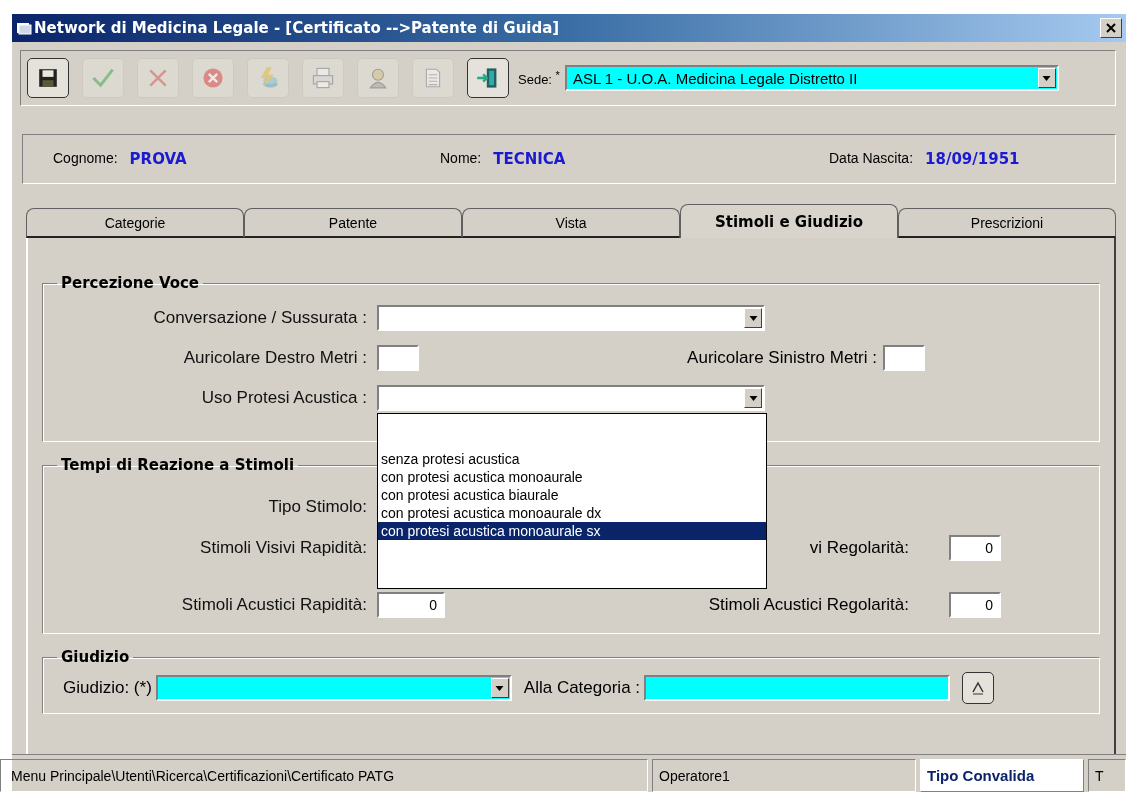 The height and width of the screenshot is (792, 1126). I want to click on close-button, so click(1111, 28).